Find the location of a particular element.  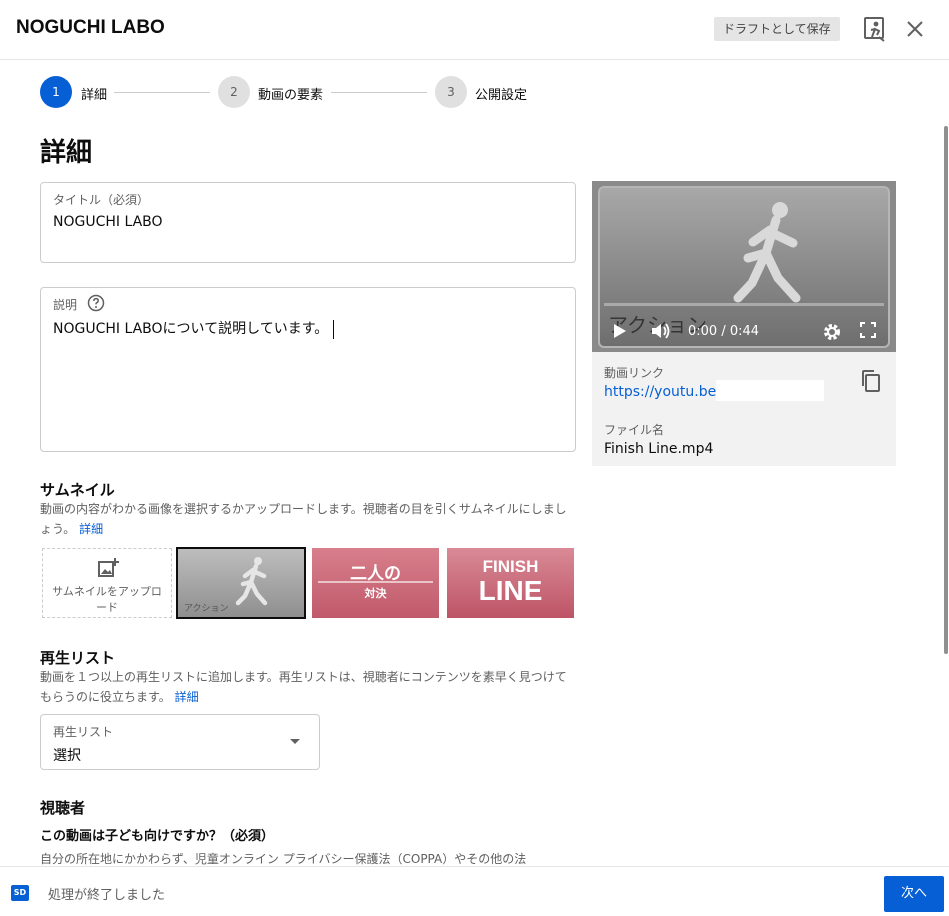

dialog-title: NOGUCHI LABO is located at coordinates (90, 27).